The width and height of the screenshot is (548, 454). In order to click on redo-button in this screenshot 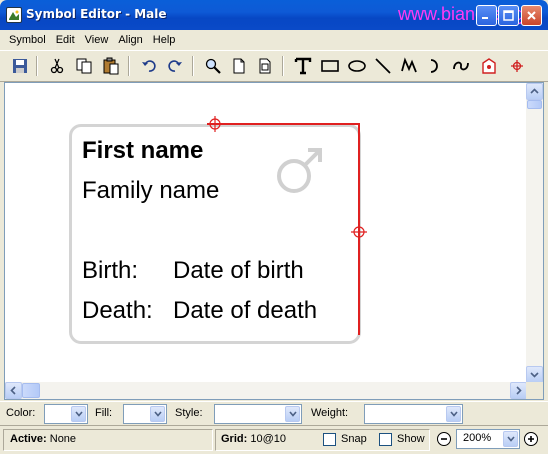, I will do `click(175, 66)`.